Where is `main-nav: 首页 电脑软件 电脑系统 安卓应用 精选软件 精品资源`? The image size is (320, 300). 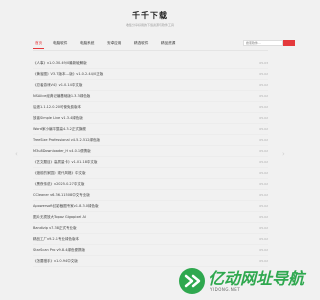
main-nav: 首页 电脑软件 电脑系统 安卓应用 精选软件 精品资源 is located at coordinates (164, 44).